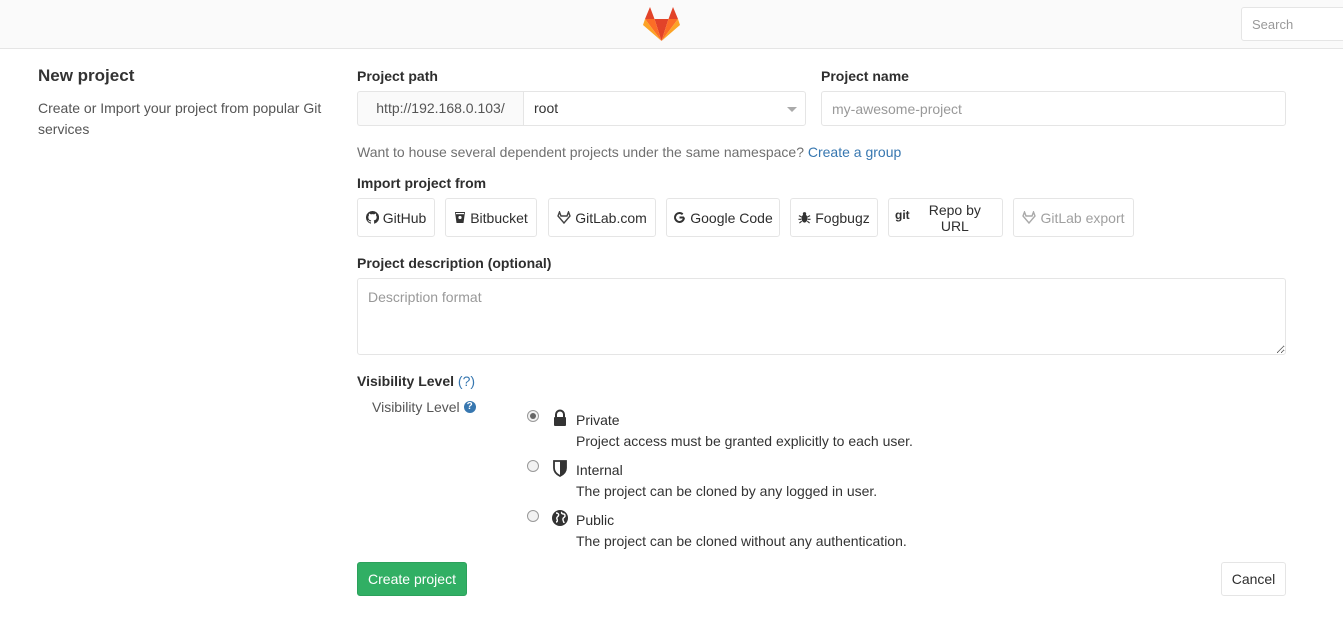 This screenshot has width=1343, height=630. I want to click on namespace-value: root, so click(546, 108).